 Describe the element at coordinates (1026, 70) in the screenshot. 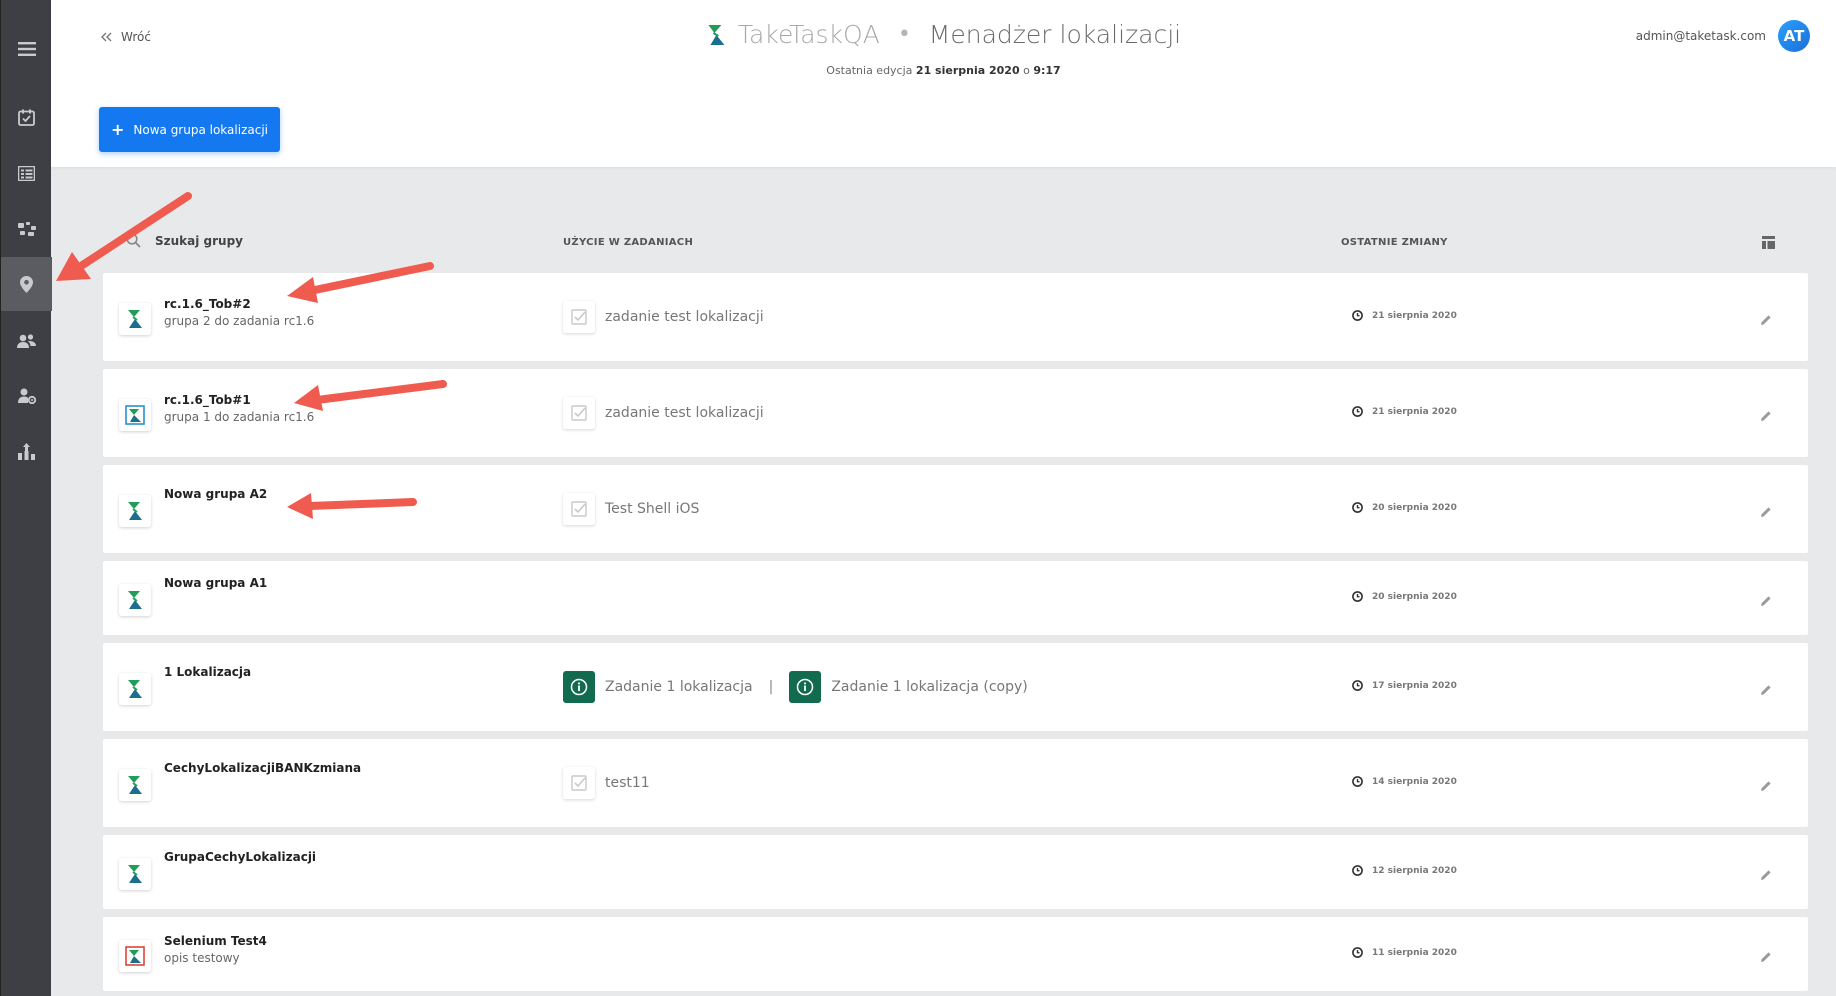

I see `last-edit-joiner: o` at that location.